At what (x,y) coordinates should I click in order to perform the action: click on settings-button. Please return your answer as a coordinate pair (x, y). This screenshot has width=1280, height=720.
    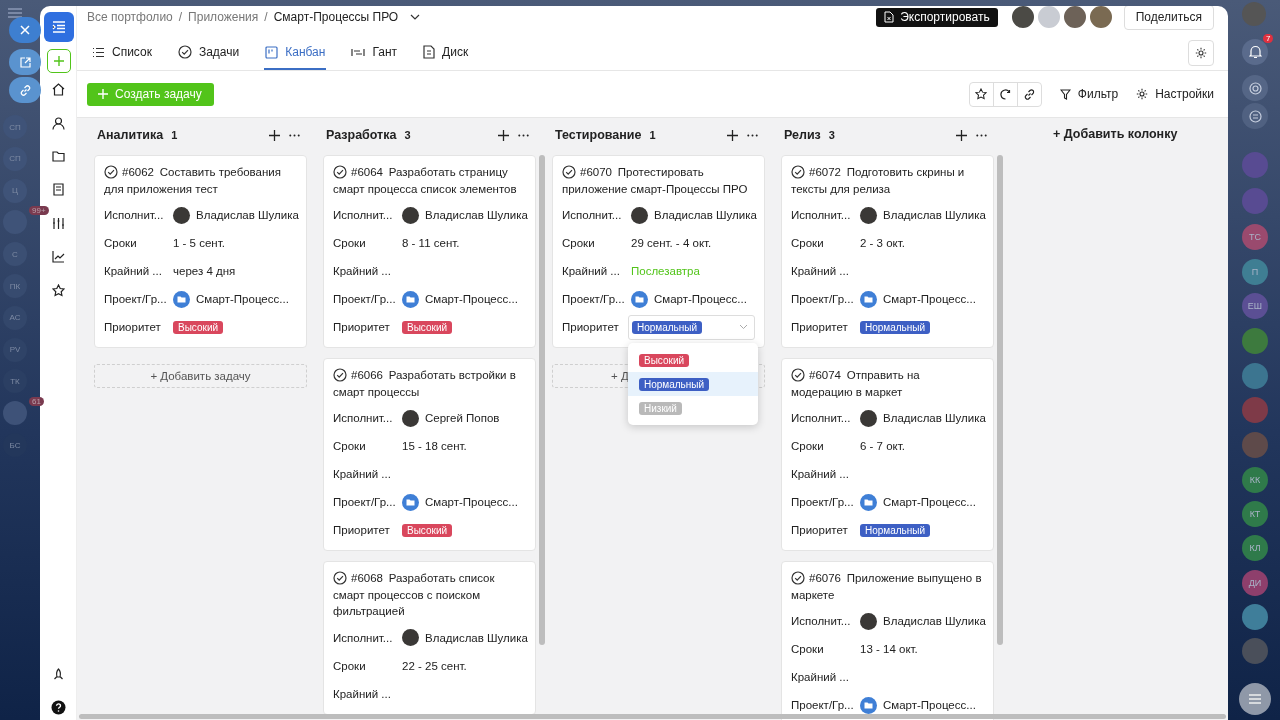
    Looking at the image, I should click on (1201, 53).